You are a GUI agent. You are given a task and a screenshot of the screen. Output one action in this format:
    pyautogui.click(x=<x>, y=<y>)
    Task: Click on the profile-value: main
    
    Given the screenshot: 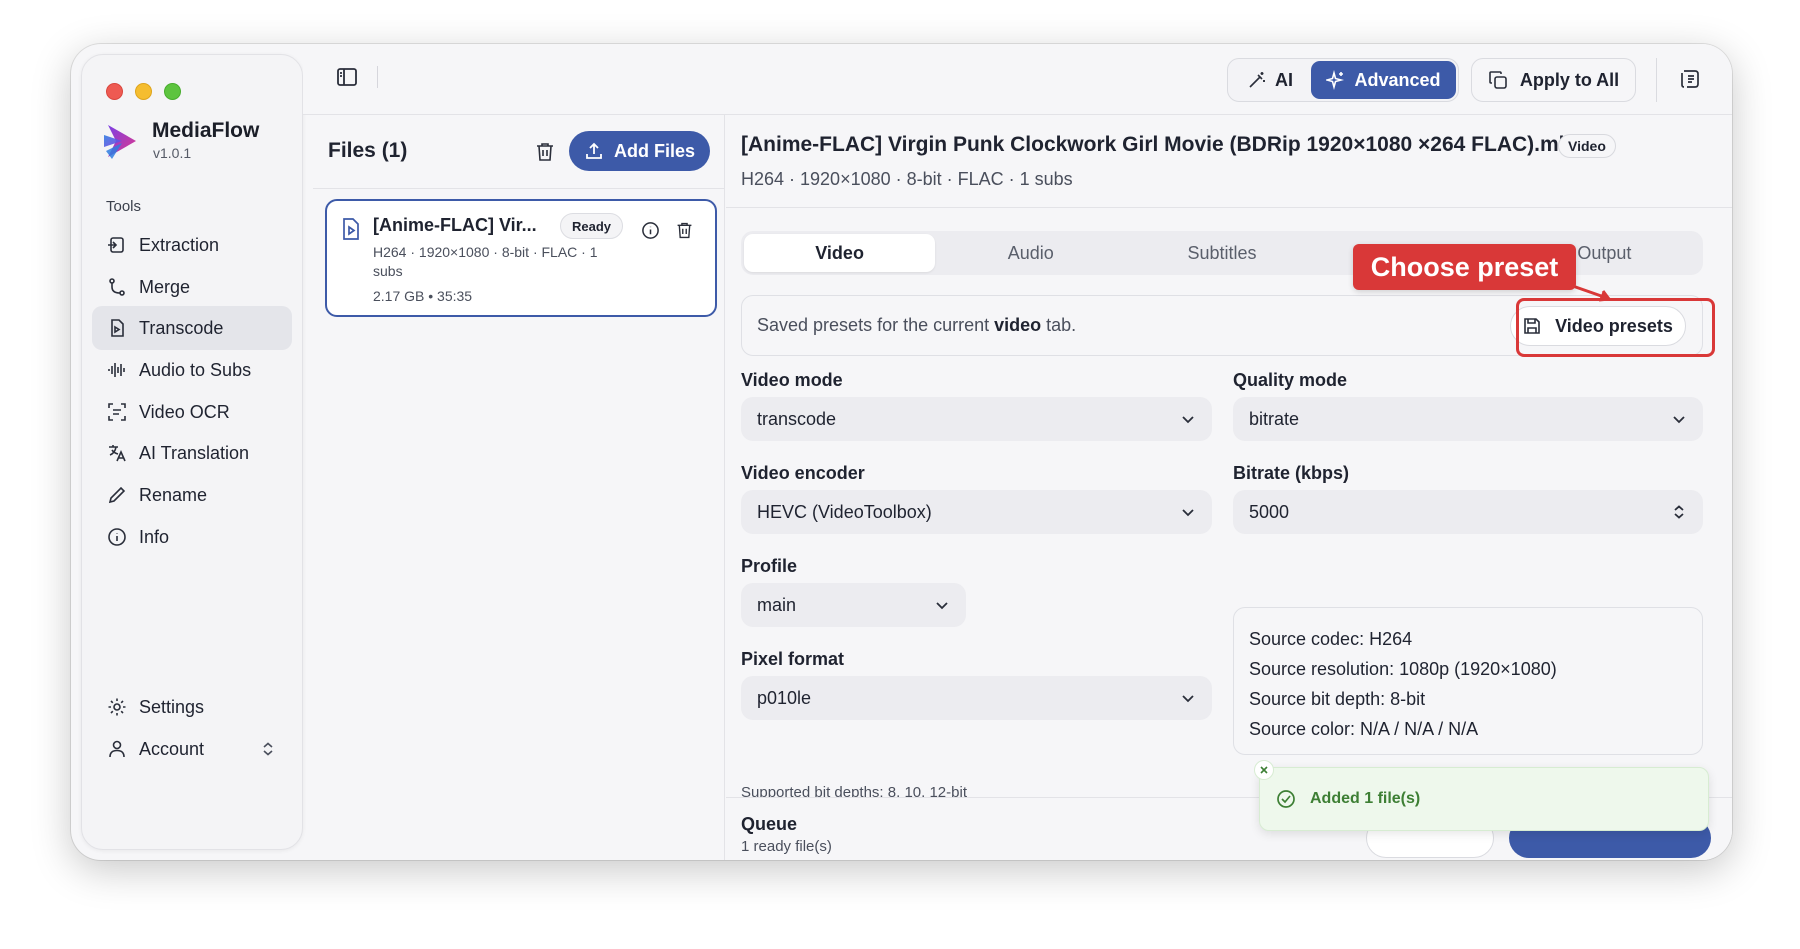 What is the action you would take?
    pyautogui.click(x=777, y=604)
    